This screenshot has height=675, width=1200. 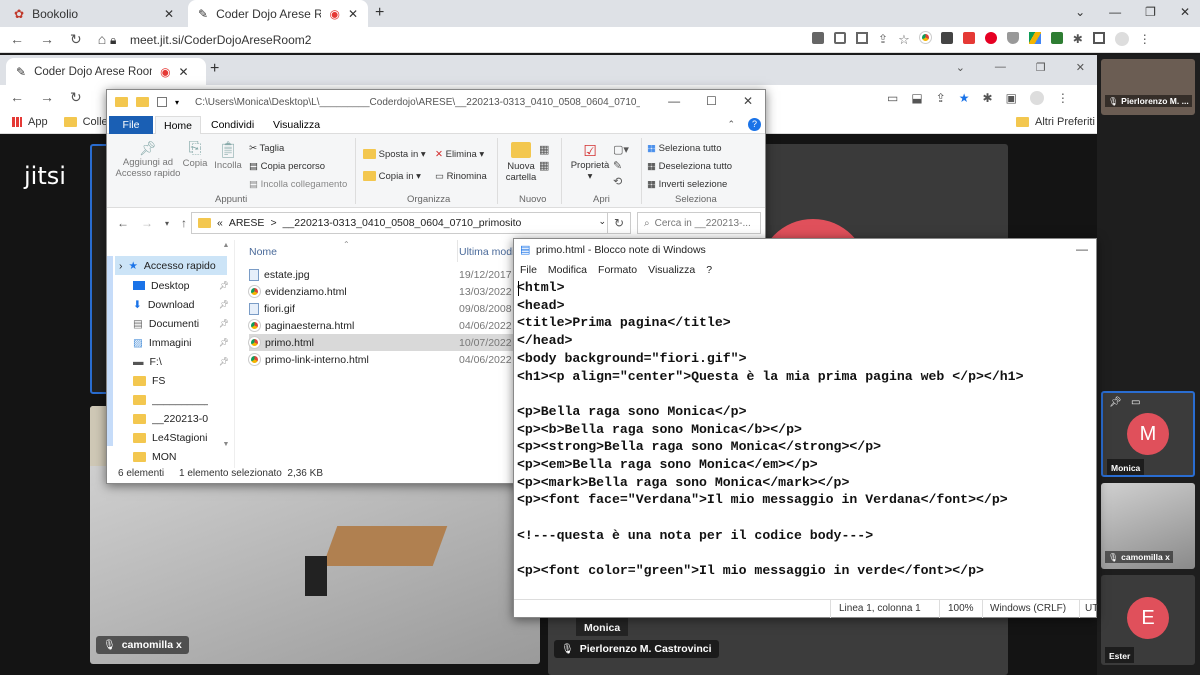 What do you see at coordinates (278, 13) in the screenshot?
I see `tab-coderdojo: ✎ Coder Dojo Arese Room 2 | J ◉ ✕` at bounding box center [278, 13].